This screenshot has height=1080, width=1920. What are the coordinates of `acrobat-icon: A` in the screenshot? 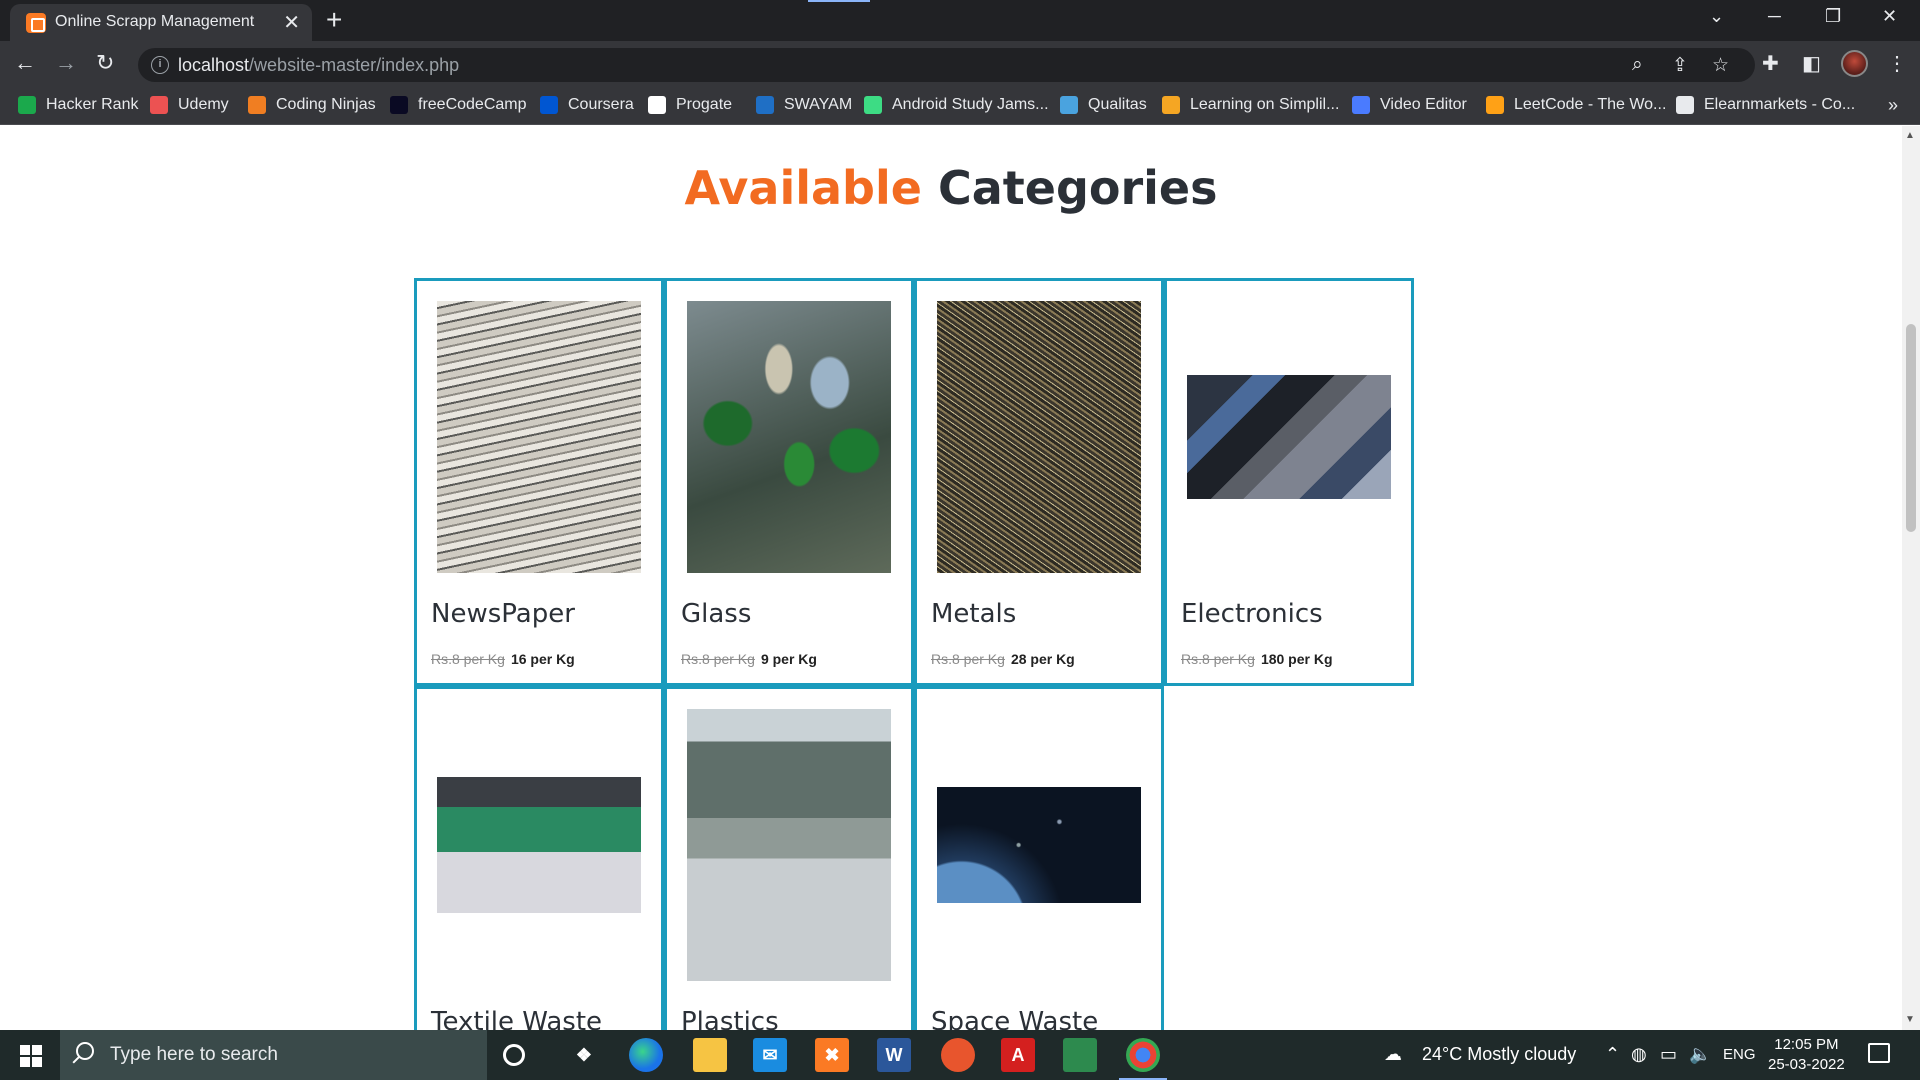 It's located at (1018, 1055).